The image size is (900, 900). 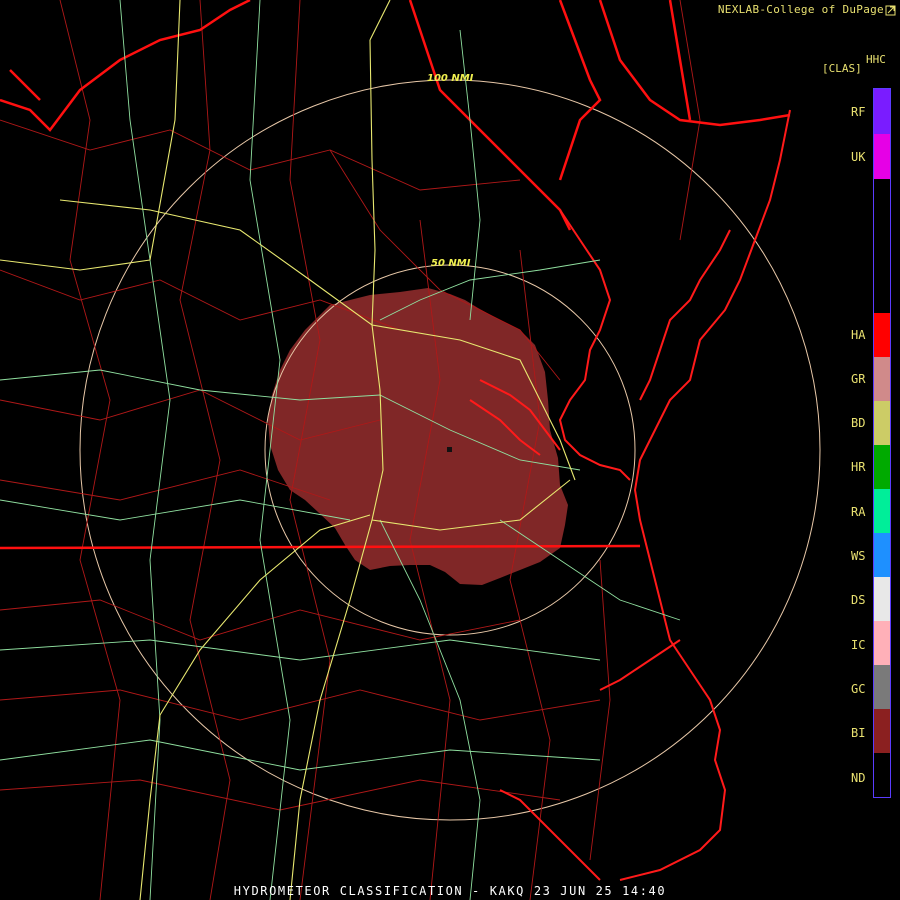 I want to click on inner-ring-label: 50 NMI, so click(x=451, y=263).